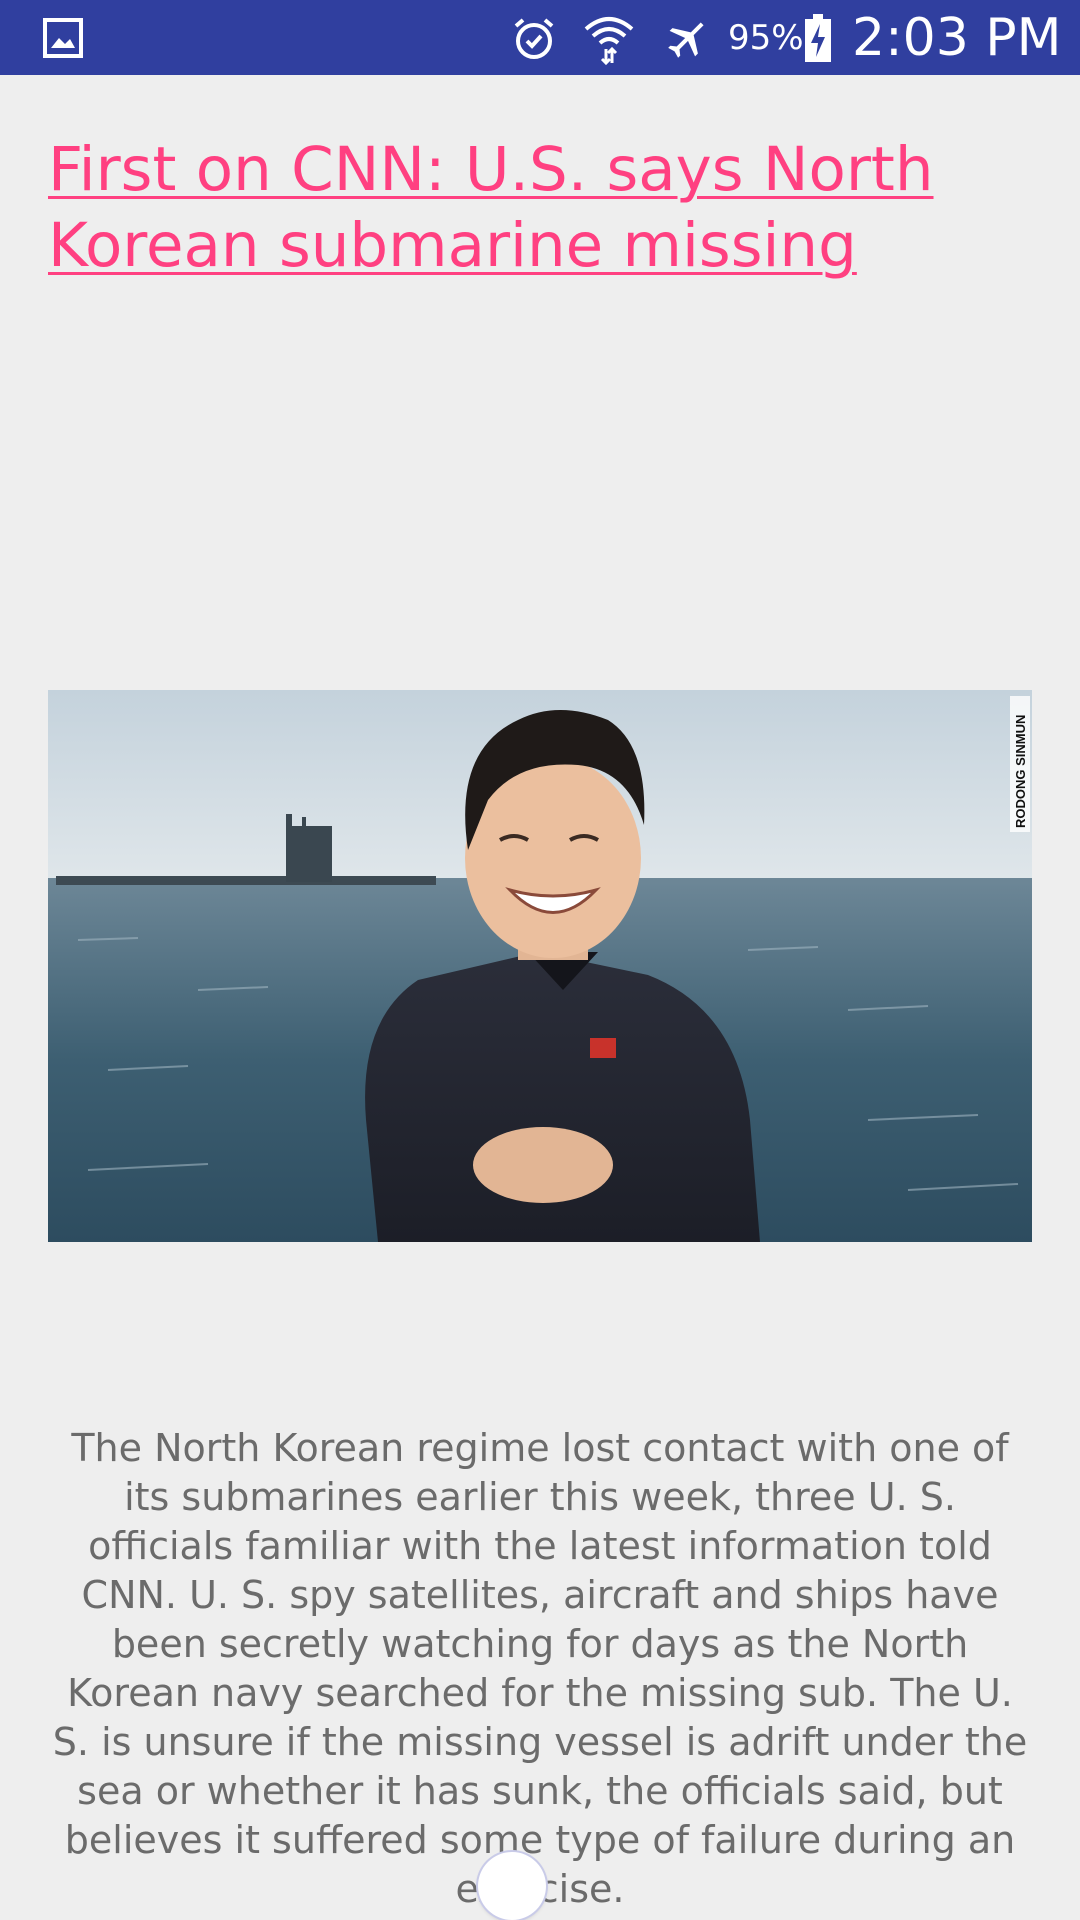 Image resolution: width=1080 pixels, height=1920 pixels. I want to click on loading-spinner, so click(512, 1886).